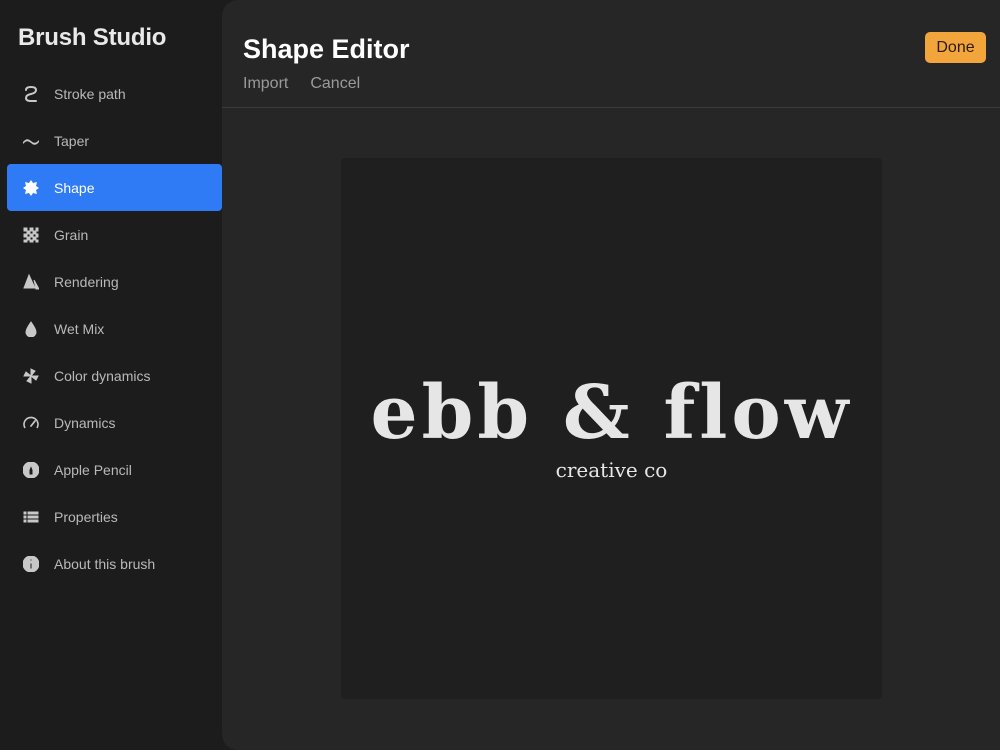 The image size is (1000, 750). I want to click on sidebar-item-label: Dynamics, so click(85, 422).